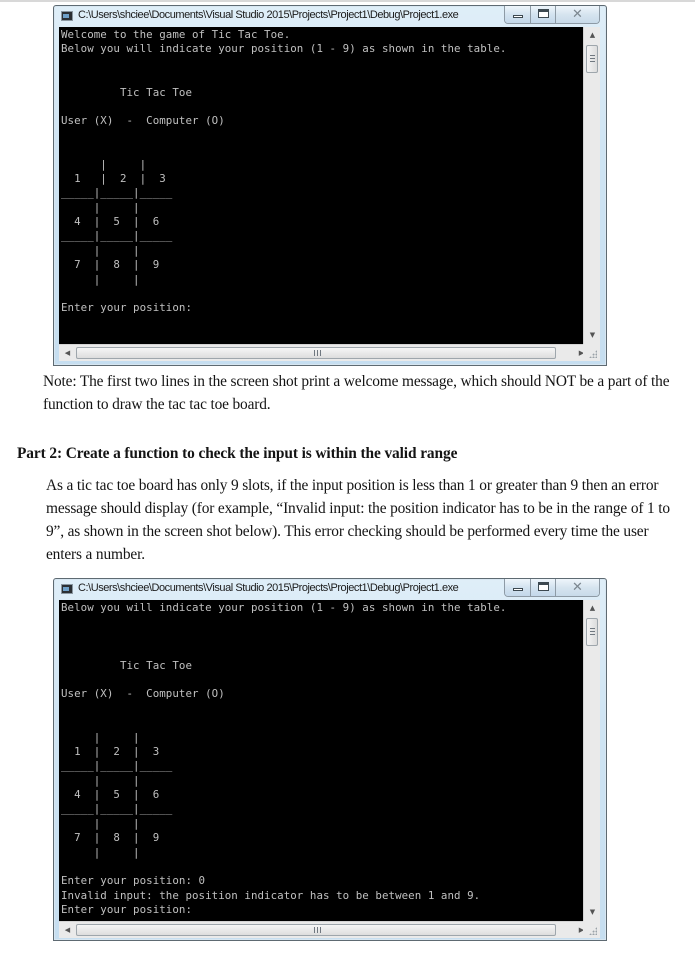 This screenshot has height=954, width=695. Describe the element at coordinates (347, 1) in the screenshot. I see `page-top-rule` at that location.